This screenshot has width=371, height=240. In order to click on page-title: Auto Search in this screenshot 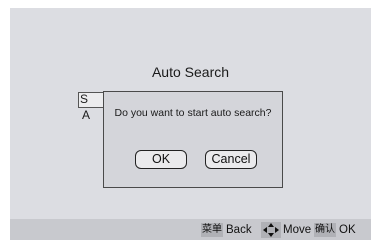, I will do `click(190, 72)`.